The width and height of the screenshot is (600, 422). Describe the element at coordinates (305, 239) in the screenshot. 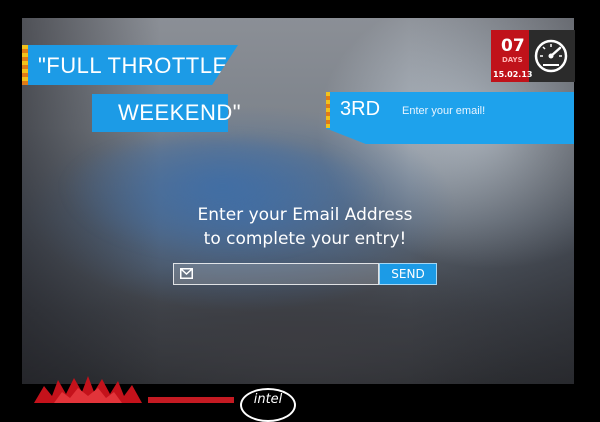

I see `prompt-line2: to complete your entry!` at that location.